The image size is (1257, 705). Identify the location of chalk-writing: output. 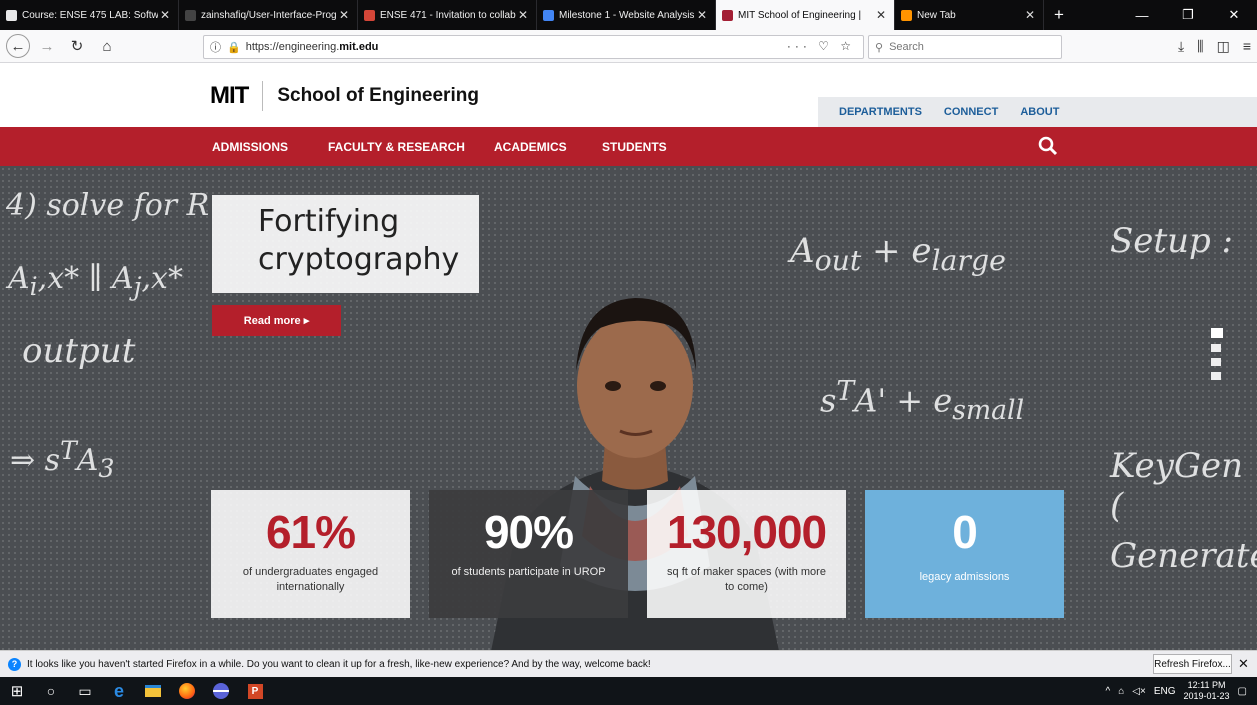
(79, 351).